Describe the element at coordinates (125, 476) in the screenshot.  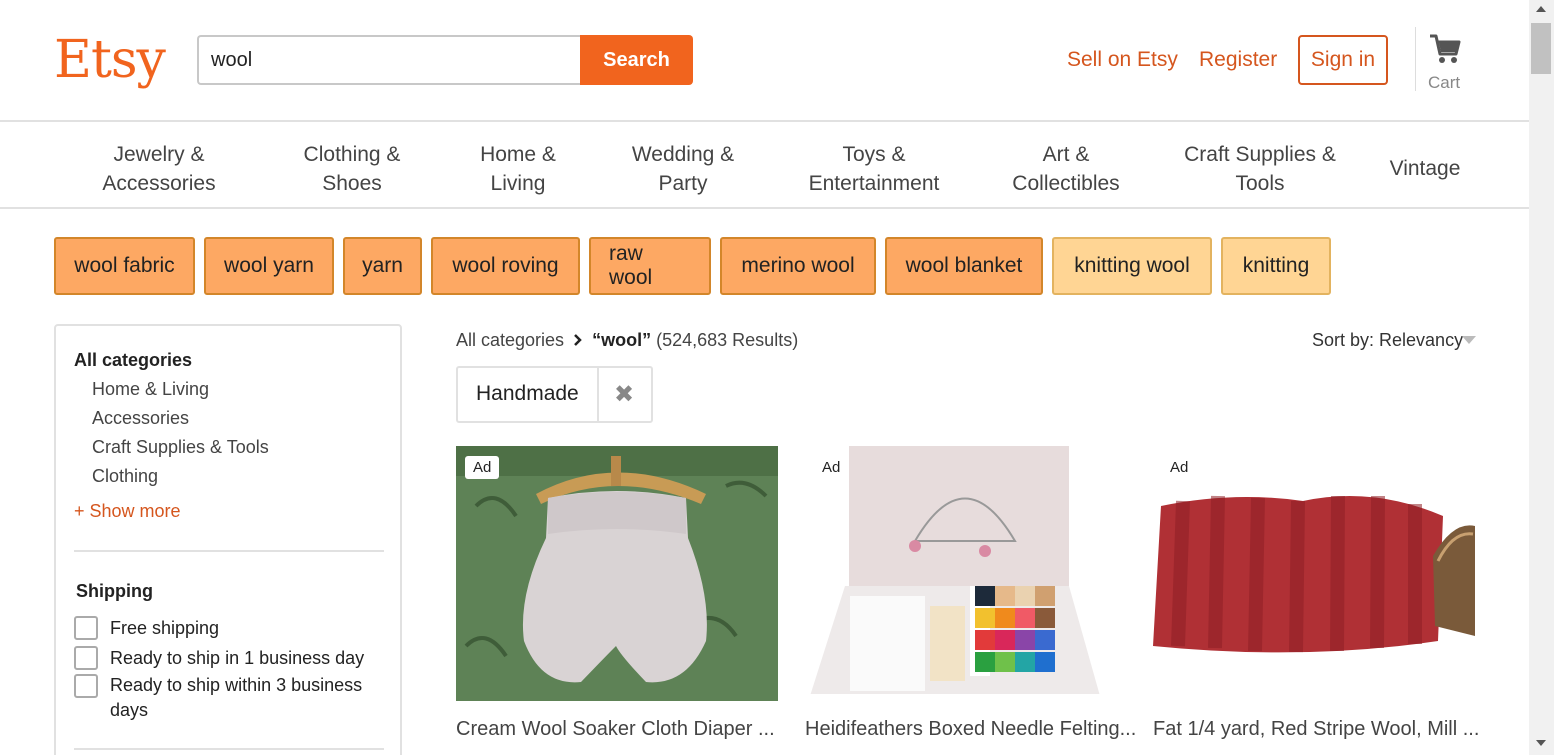
I see `category-clothing: Clothing` at that location.